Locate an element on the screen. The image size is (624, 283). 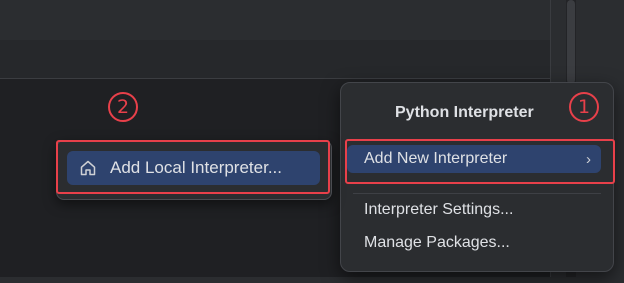
step-1-marker: 1 is located at coordinates (584, 107).